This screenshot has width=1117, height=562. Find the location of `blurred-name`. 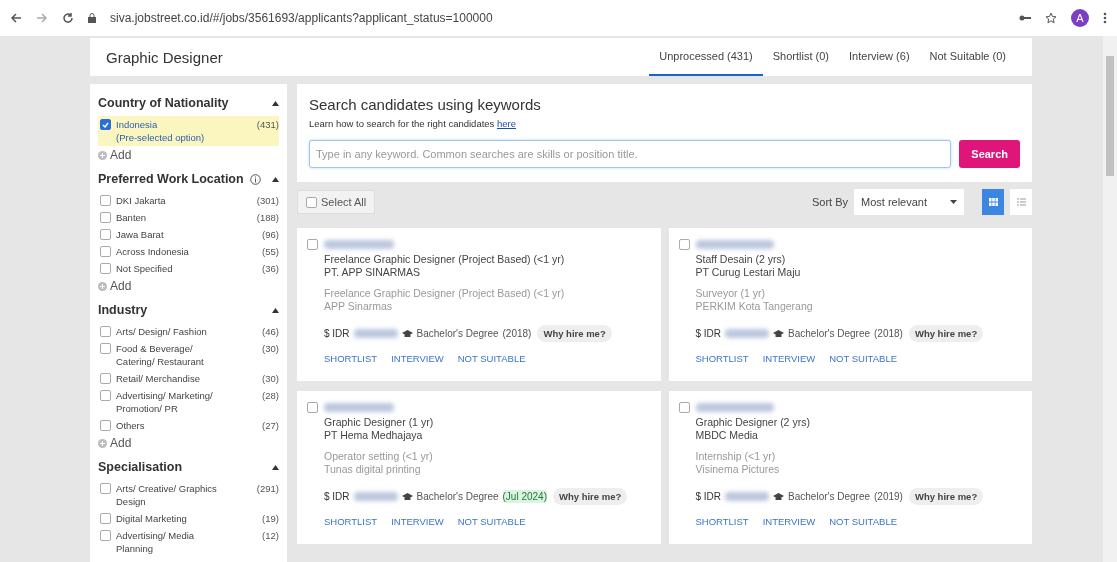

blurred-name is located at coordinates (359, 407).